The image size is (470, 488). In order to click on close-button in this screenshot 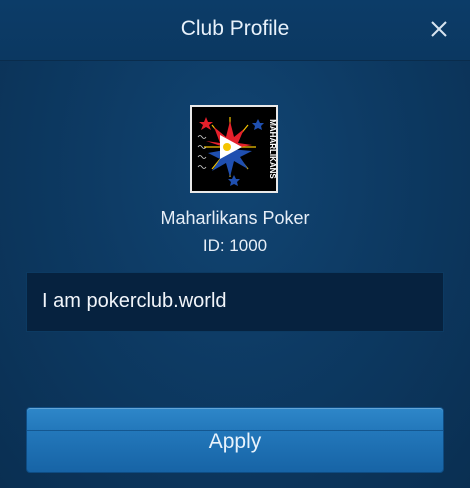, I will do `click(439, 29)`.